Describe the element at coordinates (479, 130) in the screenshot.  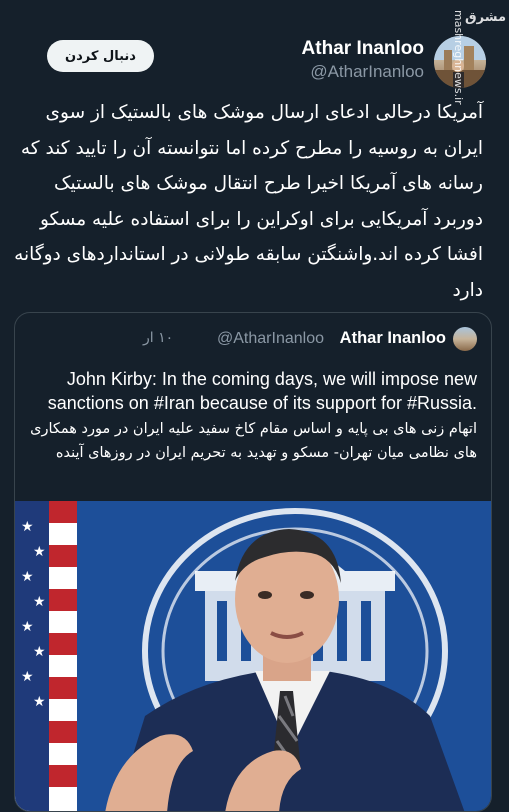
I see `watermark: مشرق mashreghnews.ir` at that location.